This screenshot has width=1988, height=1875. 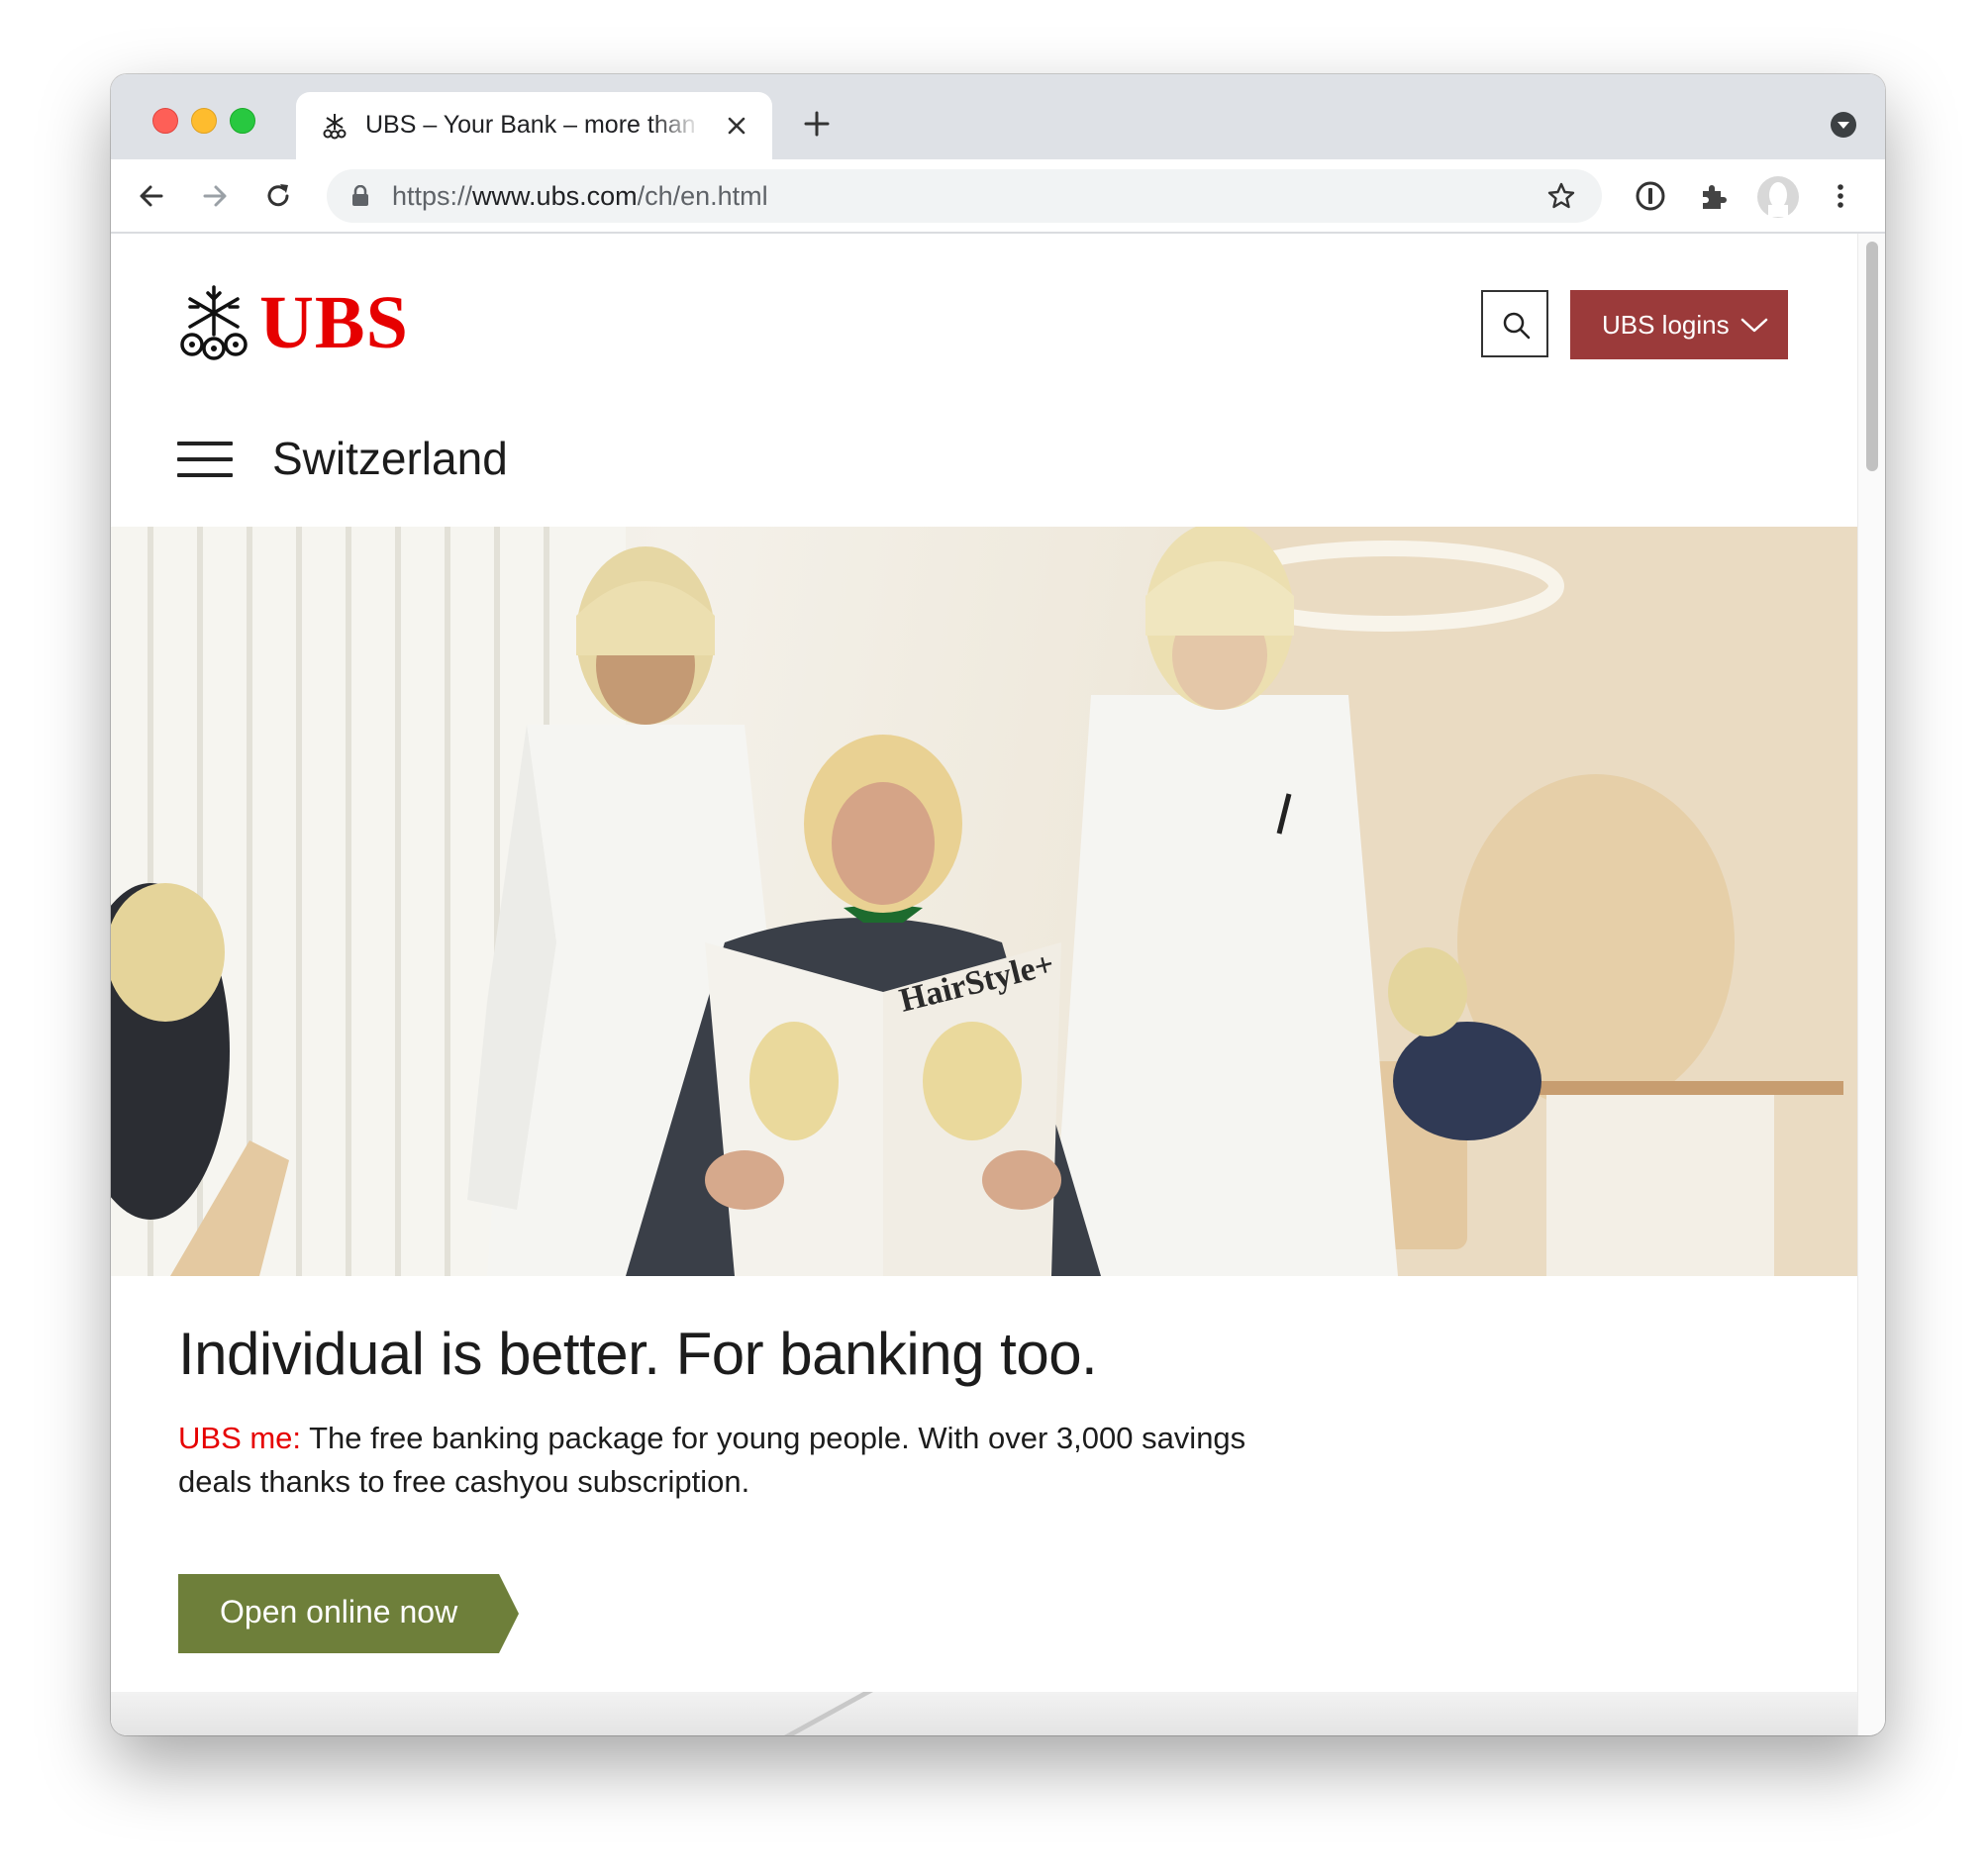 I want to click on extensions-puzzle-icon, so click(x=1714, y=196).